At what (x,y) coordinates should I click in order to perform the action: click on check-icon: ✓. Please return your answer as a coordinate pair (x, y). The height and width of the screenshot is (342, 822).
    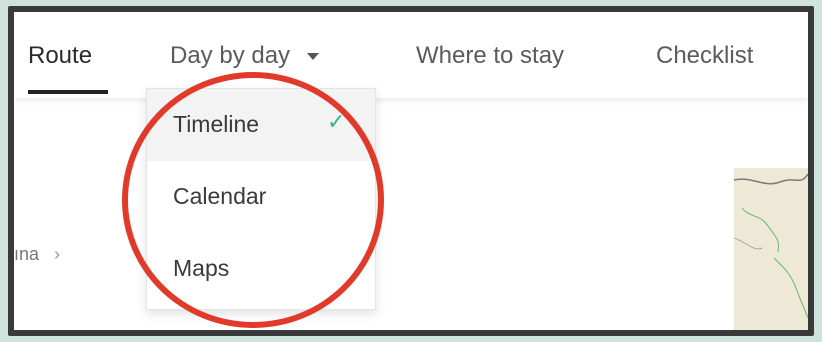
    Looking at the image, I should click on (336, 121).